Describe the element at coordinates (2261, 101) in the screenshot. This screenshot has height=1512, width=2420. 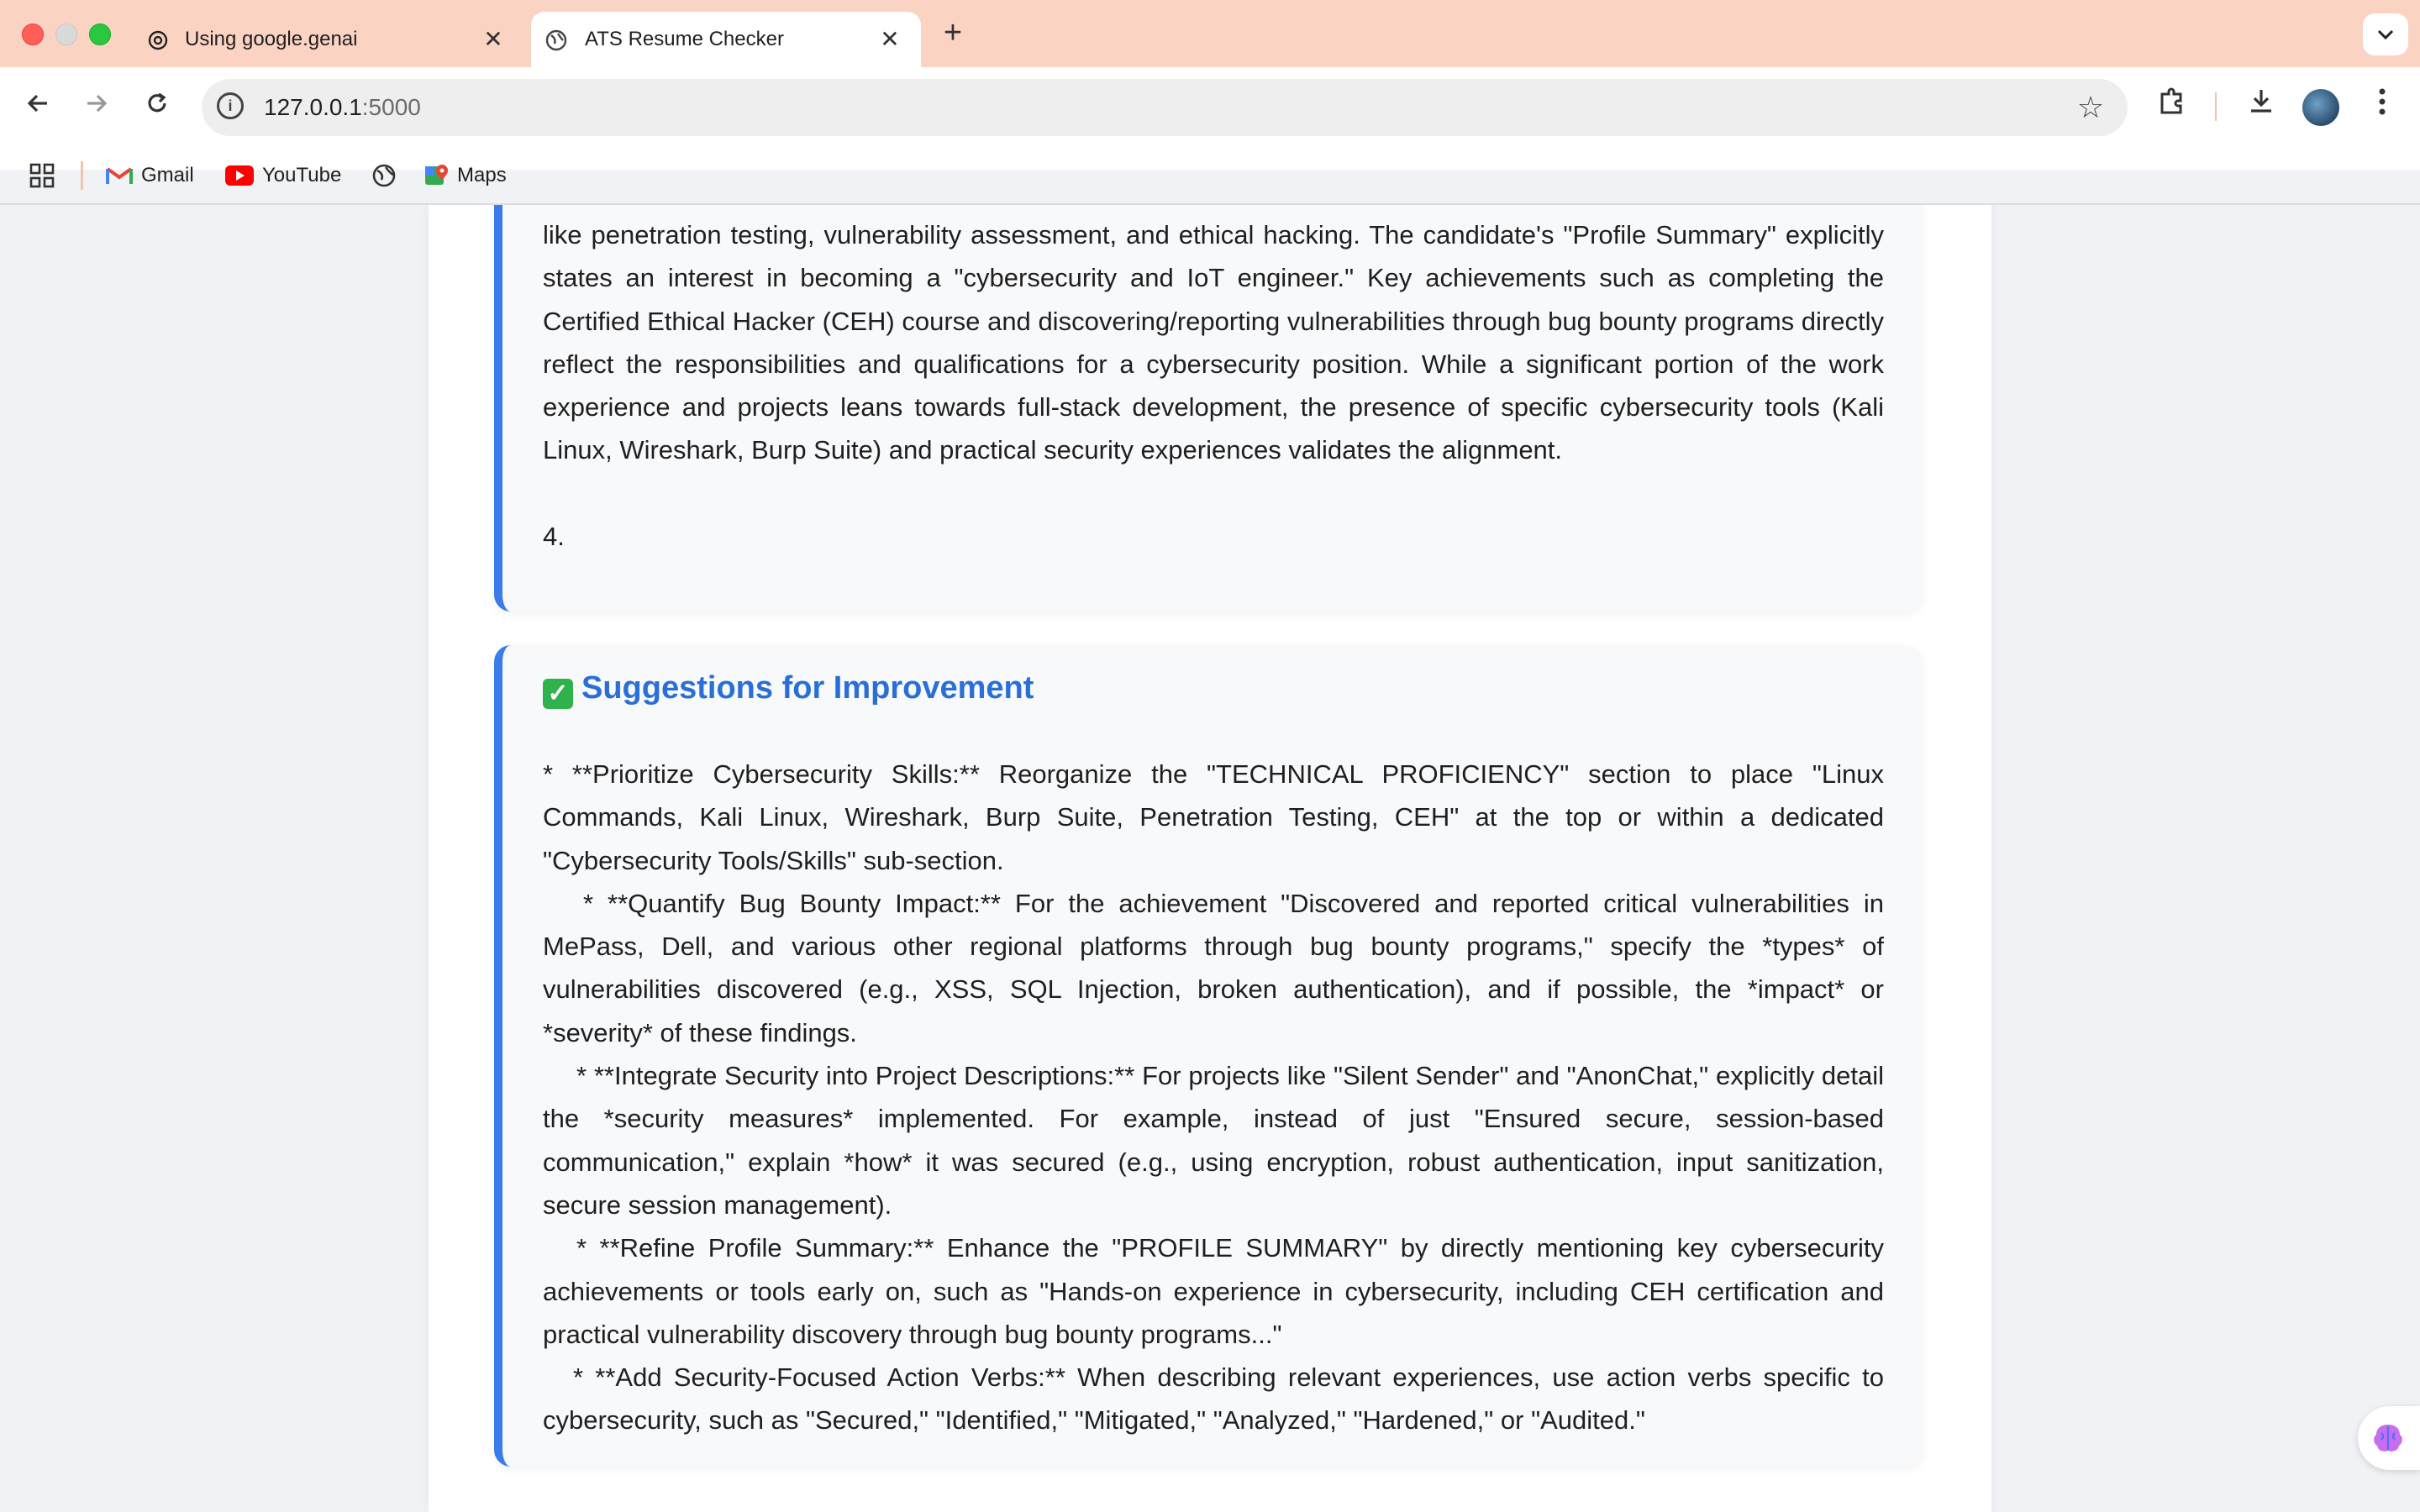
I see `download-icon` at that location.